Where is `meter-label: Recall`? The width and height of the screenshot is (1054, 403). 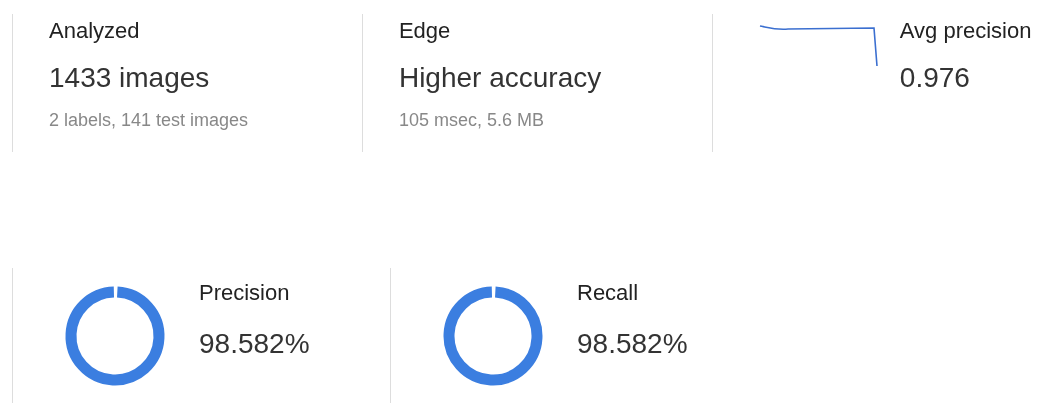
meter-label: Recall is located at coordinates (608, 293).